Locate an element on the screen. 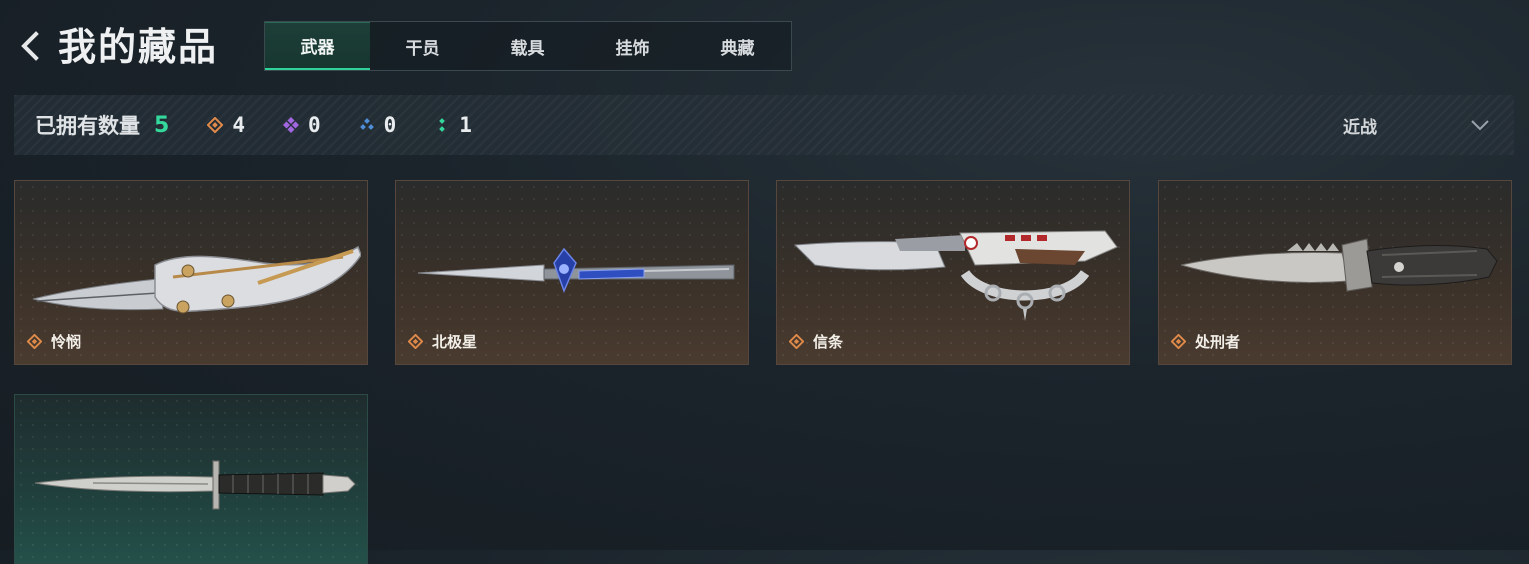 This screenshot has height=564, width=1529. owned-total-count: 5 is located at coordinates (162, 125).